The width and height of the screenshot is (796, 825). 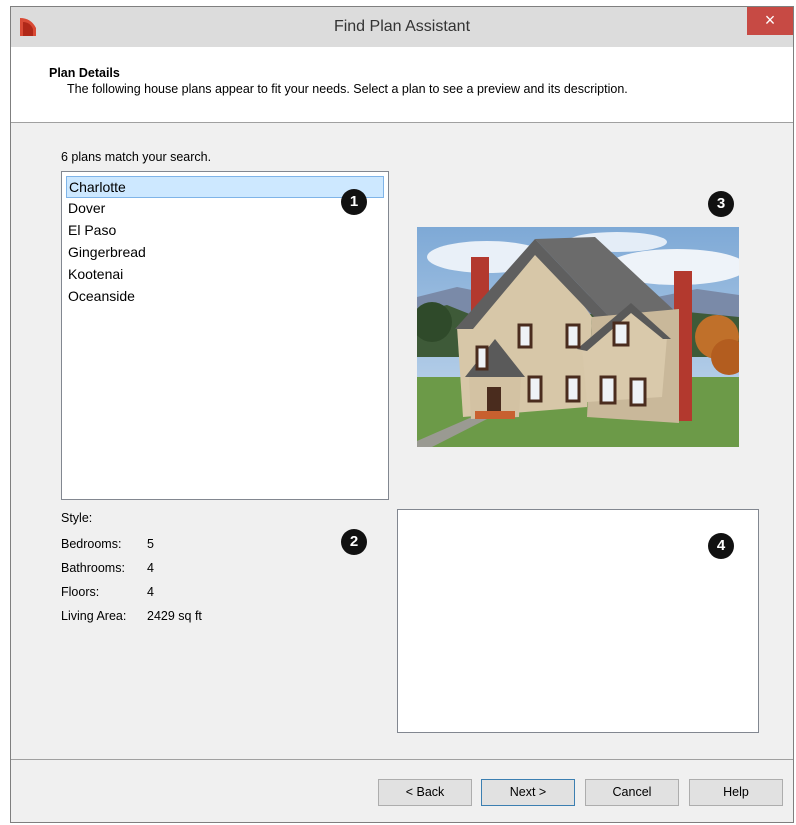 I want to click on living-area-value: 2429 sq ft, so click(x=174, y=616).